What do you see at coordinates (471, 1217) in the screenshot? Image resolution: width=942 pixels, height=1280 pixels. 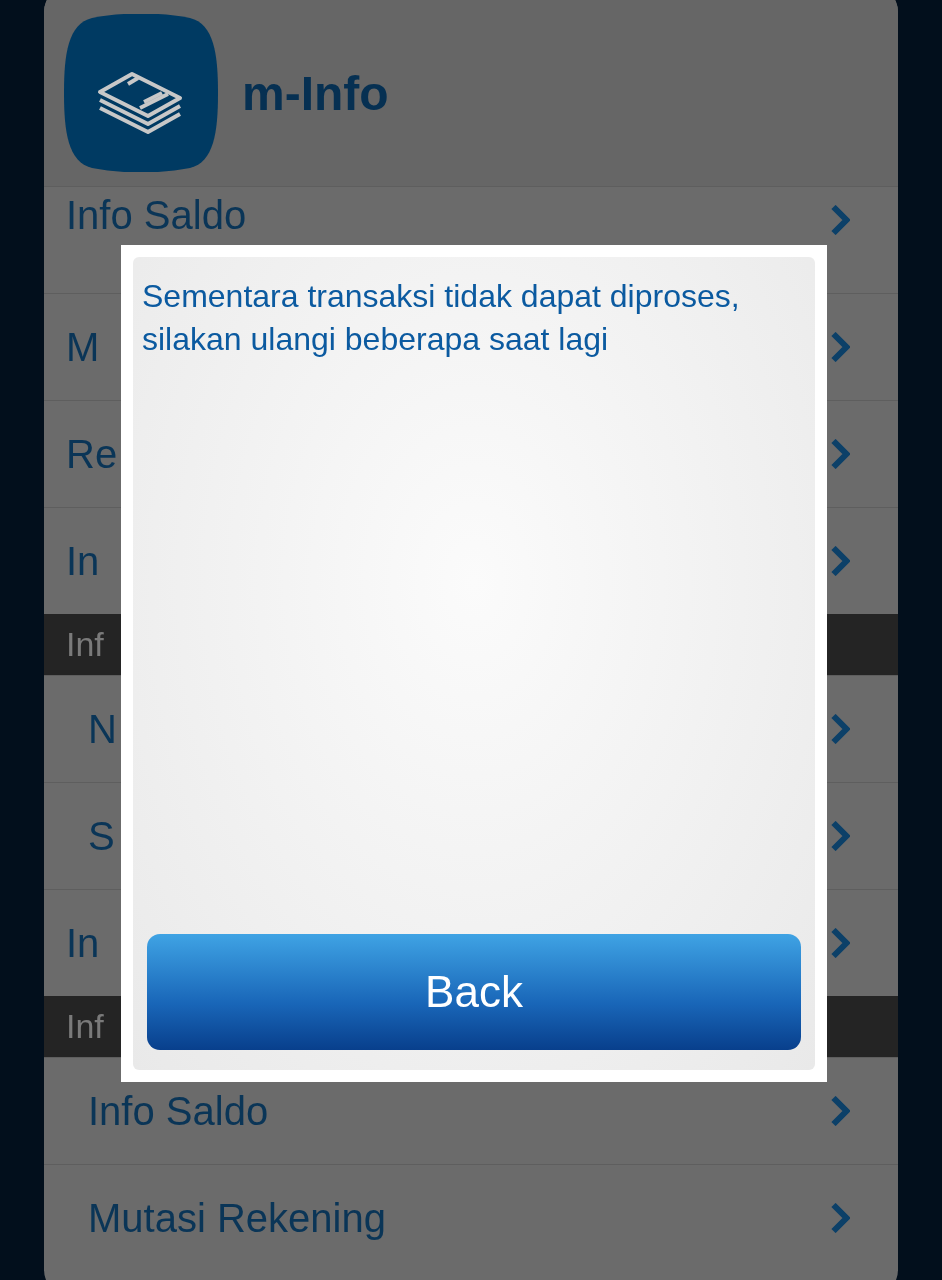 I see `menu-item: Mutasi Rekening` at bounding box center [471, 1217].